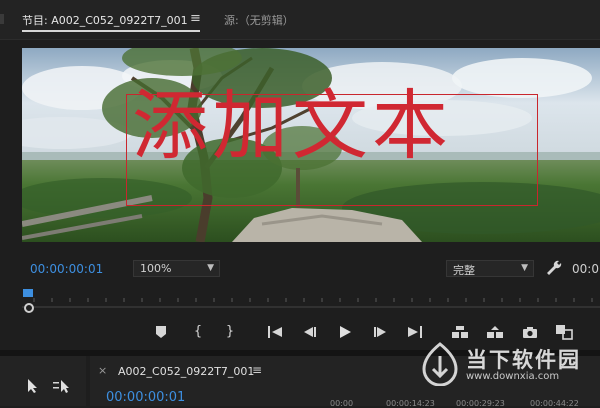 The image size is (600, 408). What do you see at coordinates (63, 386) in the screenshot?
I see `track-select-tool-icon` at bounding box center [63, 386].